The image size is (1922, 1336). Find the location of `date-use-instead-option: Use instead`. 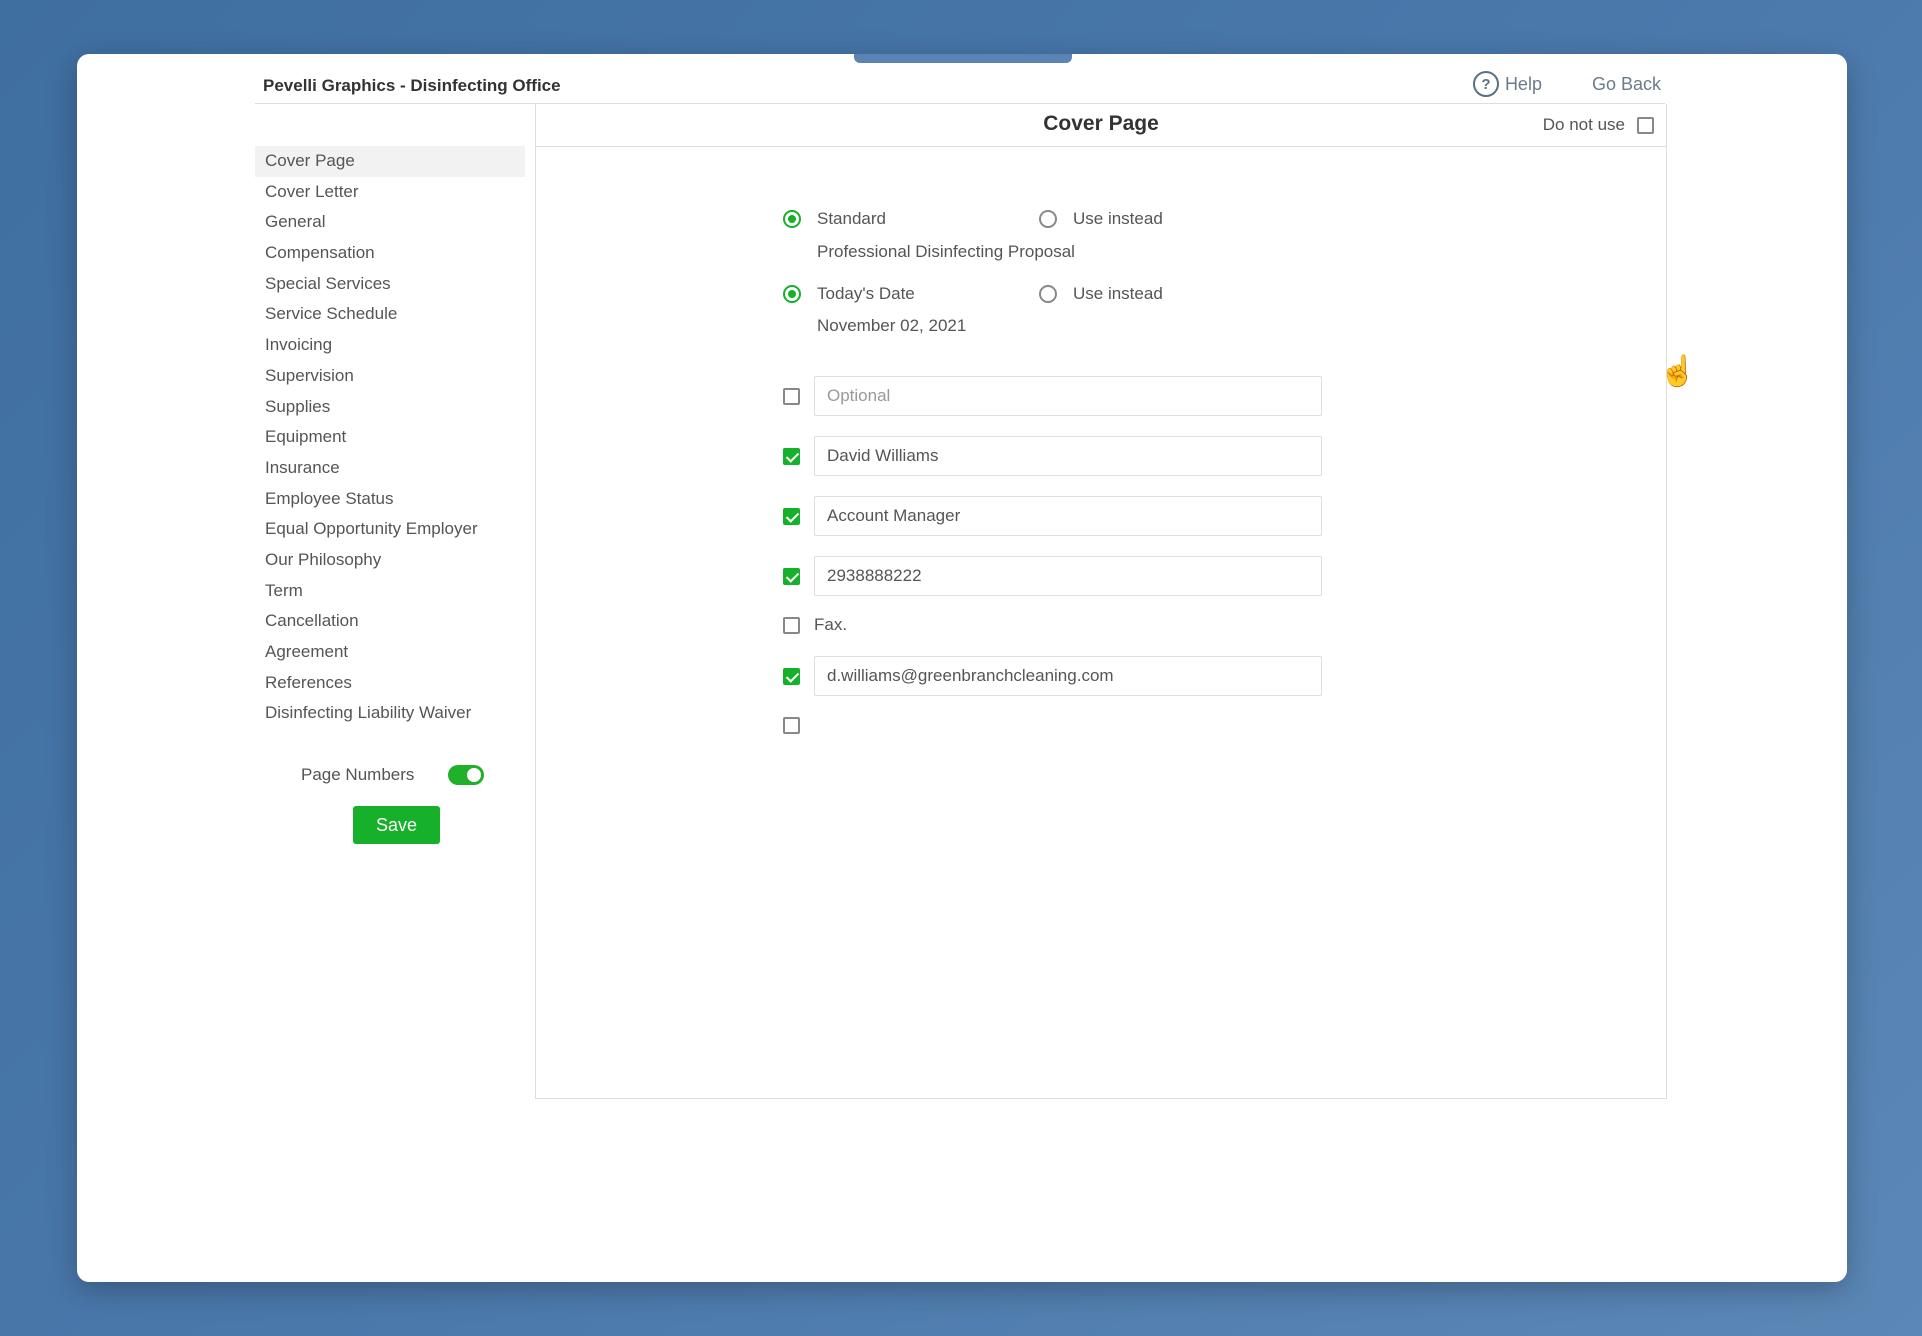

date-use-instead-option: Use instead is located at coordinates (1101, 294).